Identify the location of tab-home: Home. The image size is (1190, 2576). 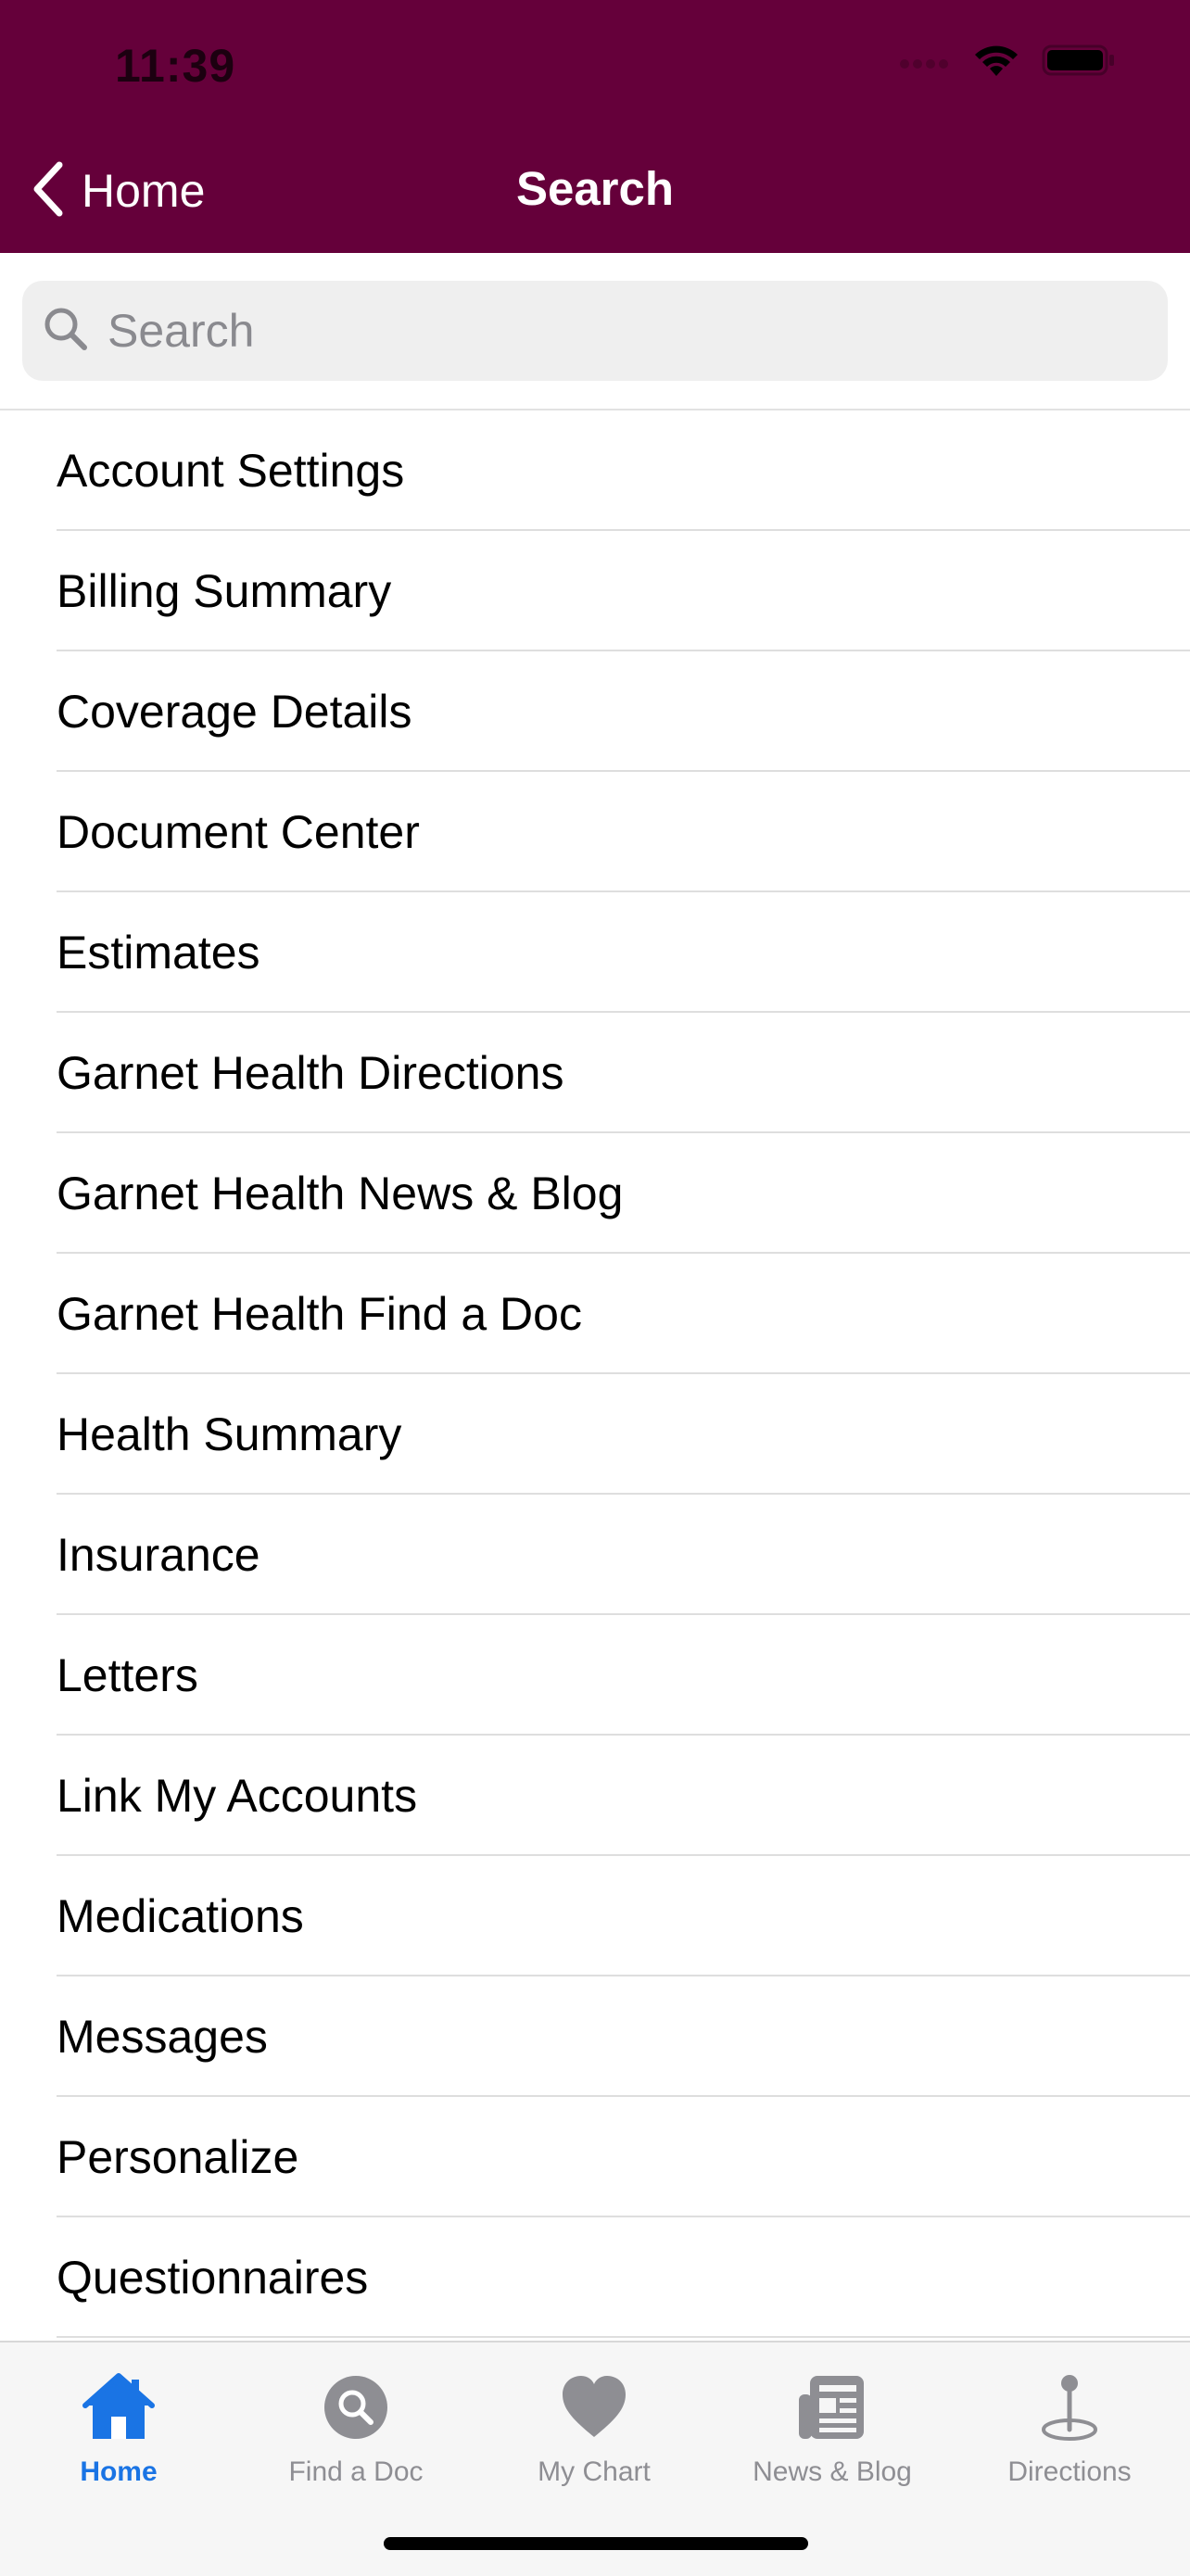
(118, 2428).